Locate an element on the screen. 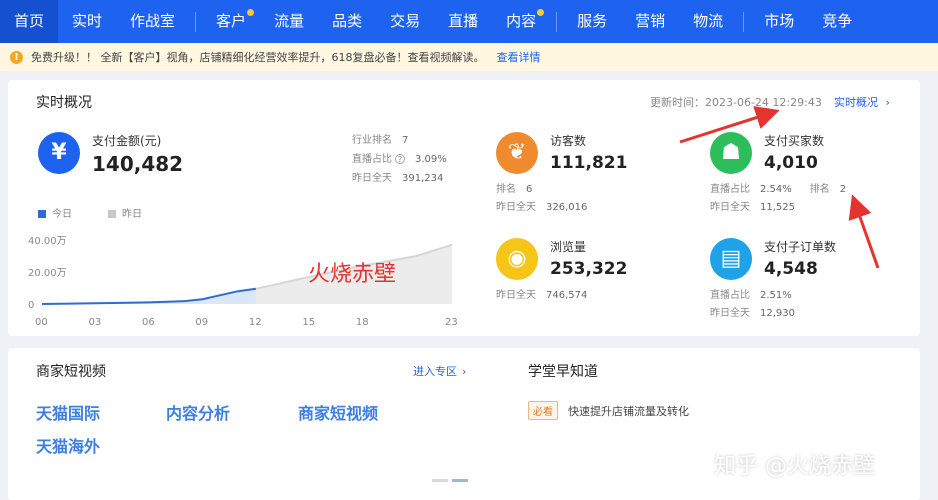  visitors-meta-row: 排名 6 is located at coordinates (514, 187).